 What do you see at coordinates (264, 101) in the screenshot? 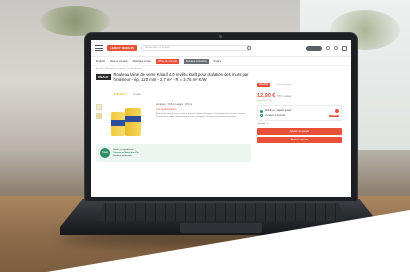
I see `price-per-m2: soit 4,78 € / m²` at bounding box center [264, 101].